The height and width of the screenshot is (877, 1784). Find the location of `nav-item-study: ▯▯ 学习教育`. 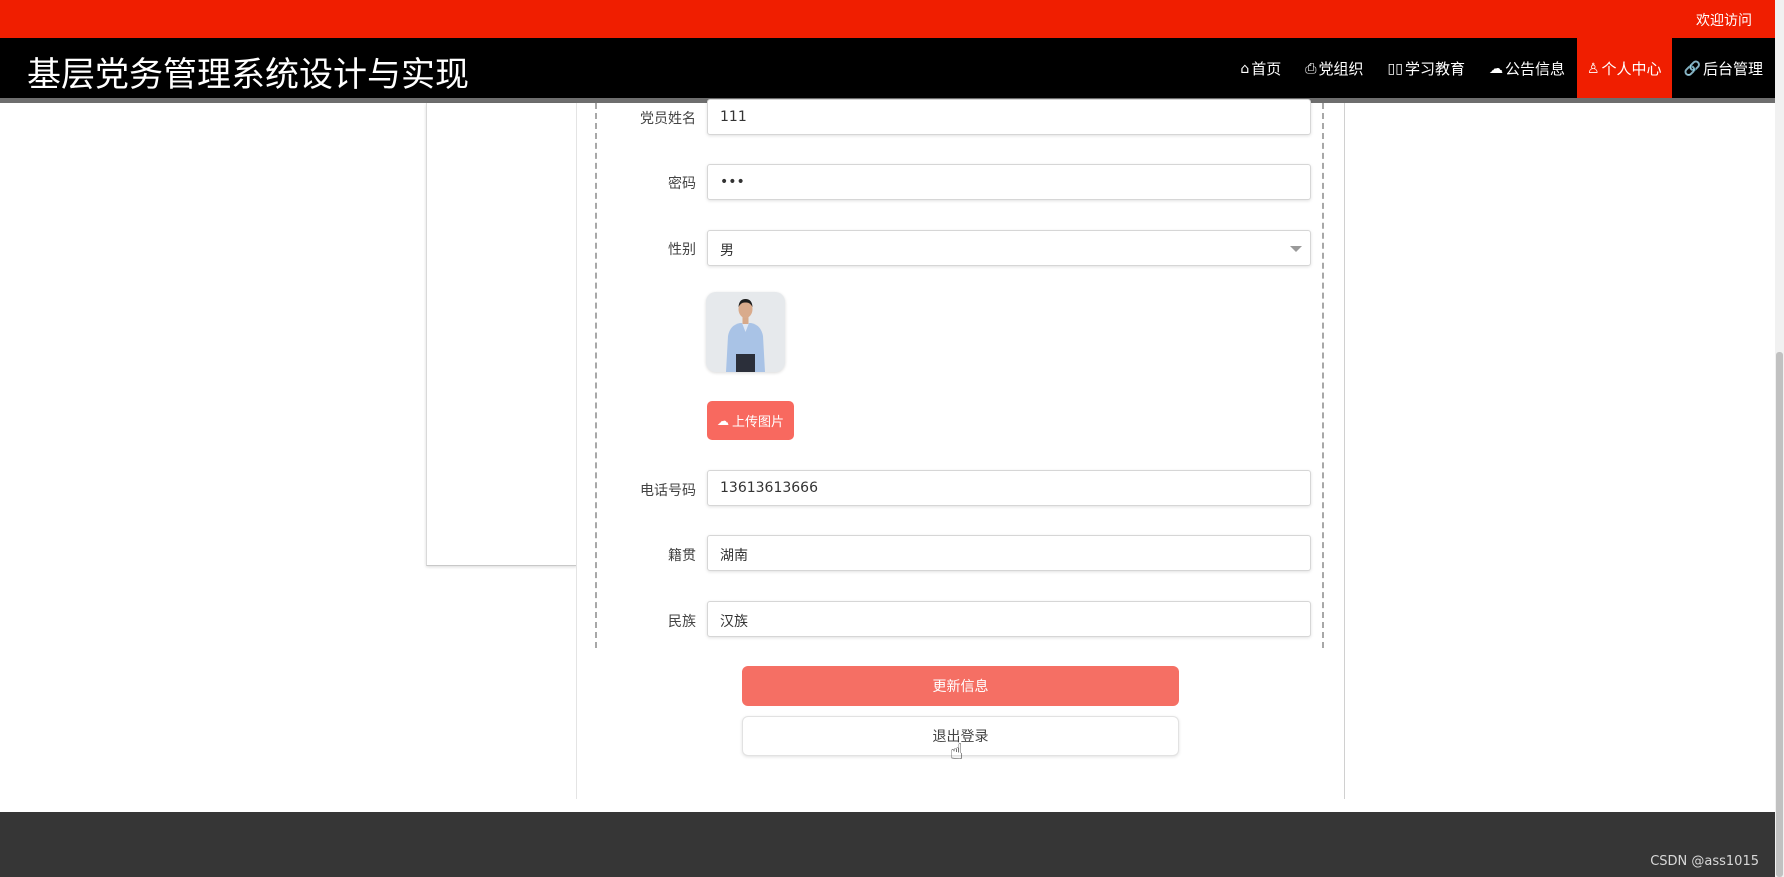

nav-item-study: ▯▯ 学习教育 is located at coordinates (1426, 68).